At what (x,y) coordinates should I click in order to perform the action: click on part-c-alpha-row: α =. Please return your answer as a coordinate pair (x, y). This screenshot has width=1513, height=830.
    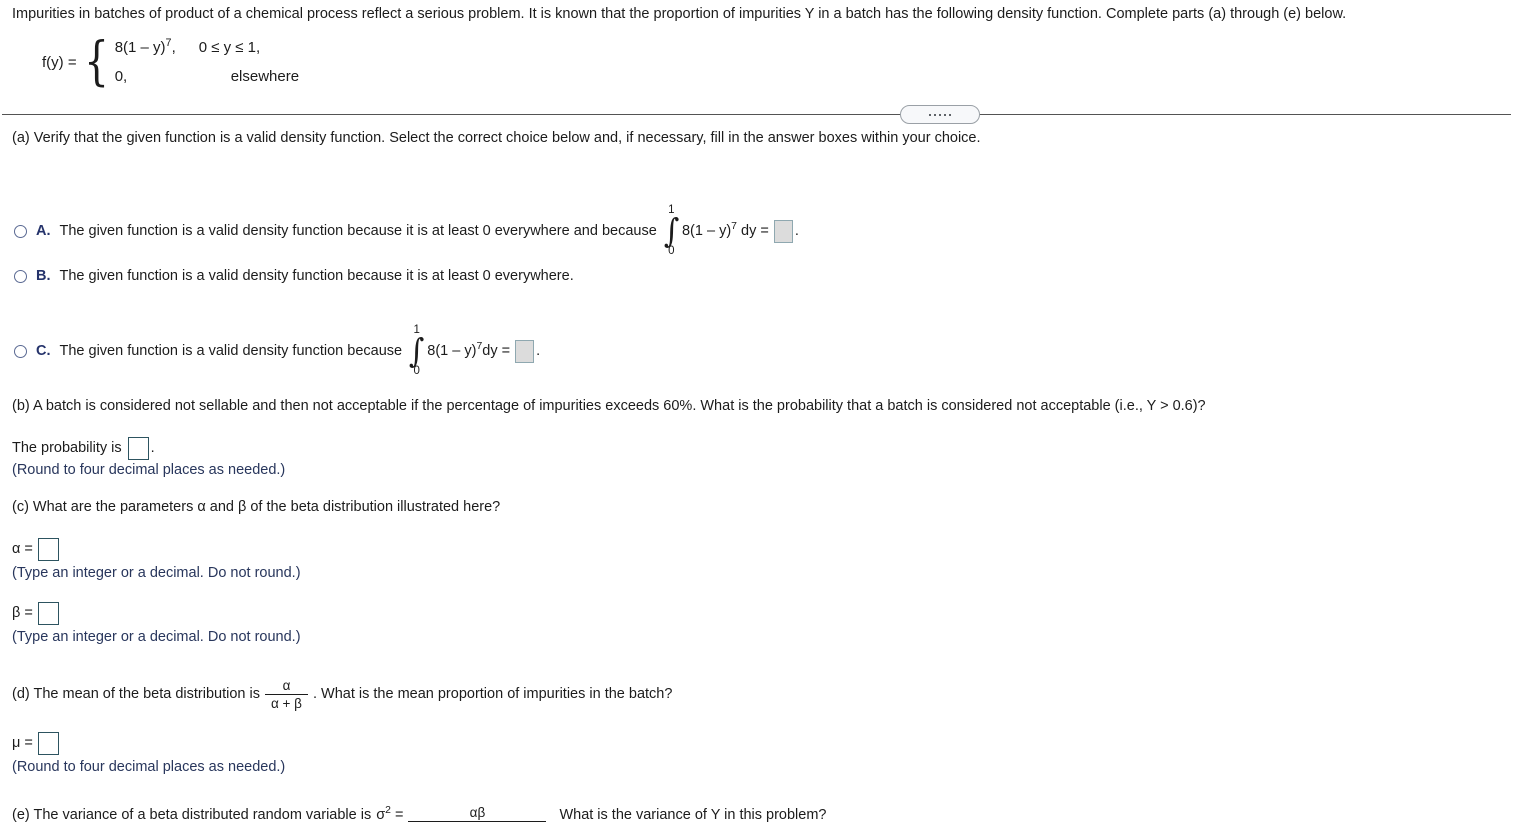
    Looking at the image, I should click on (35, 549).